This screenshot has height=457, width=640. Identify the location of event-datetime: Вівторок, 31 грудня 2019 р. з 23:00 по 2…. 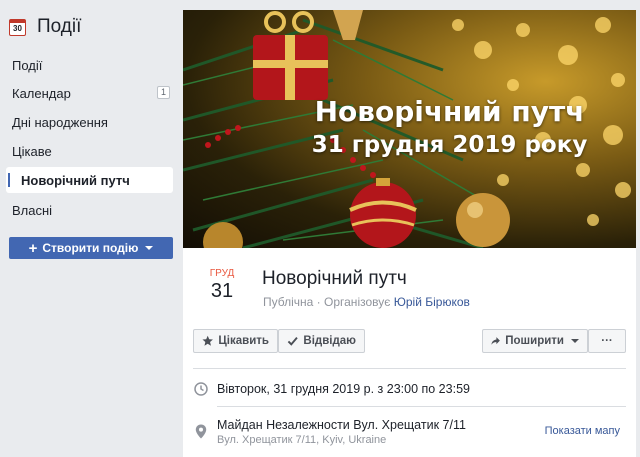
(343, 389).